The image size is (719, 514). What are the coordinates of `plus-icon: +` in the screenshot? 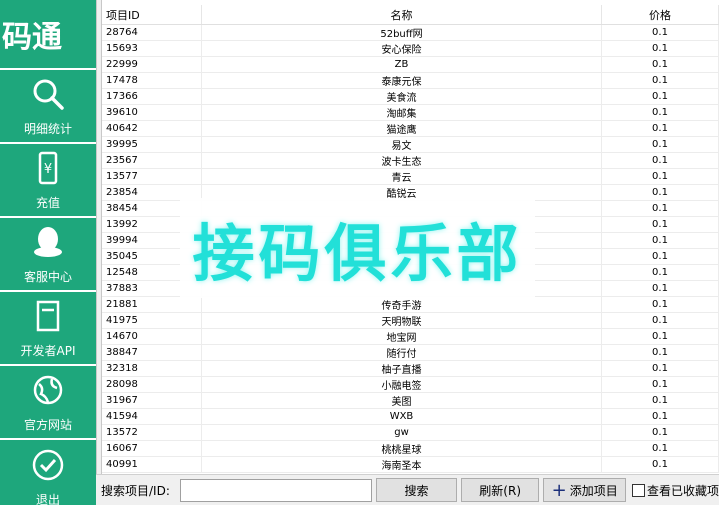 It's located at (559, 490).